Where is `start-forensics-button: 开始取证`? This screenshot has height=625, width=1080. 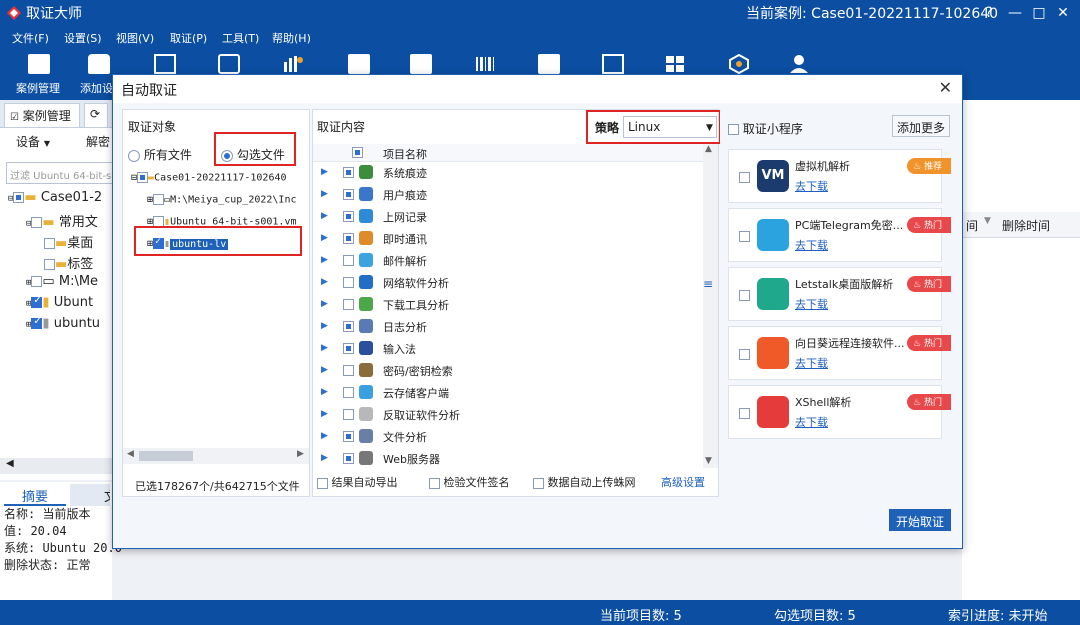
start-forensics-button: 开始取证 is located at coordinates (920, 520).